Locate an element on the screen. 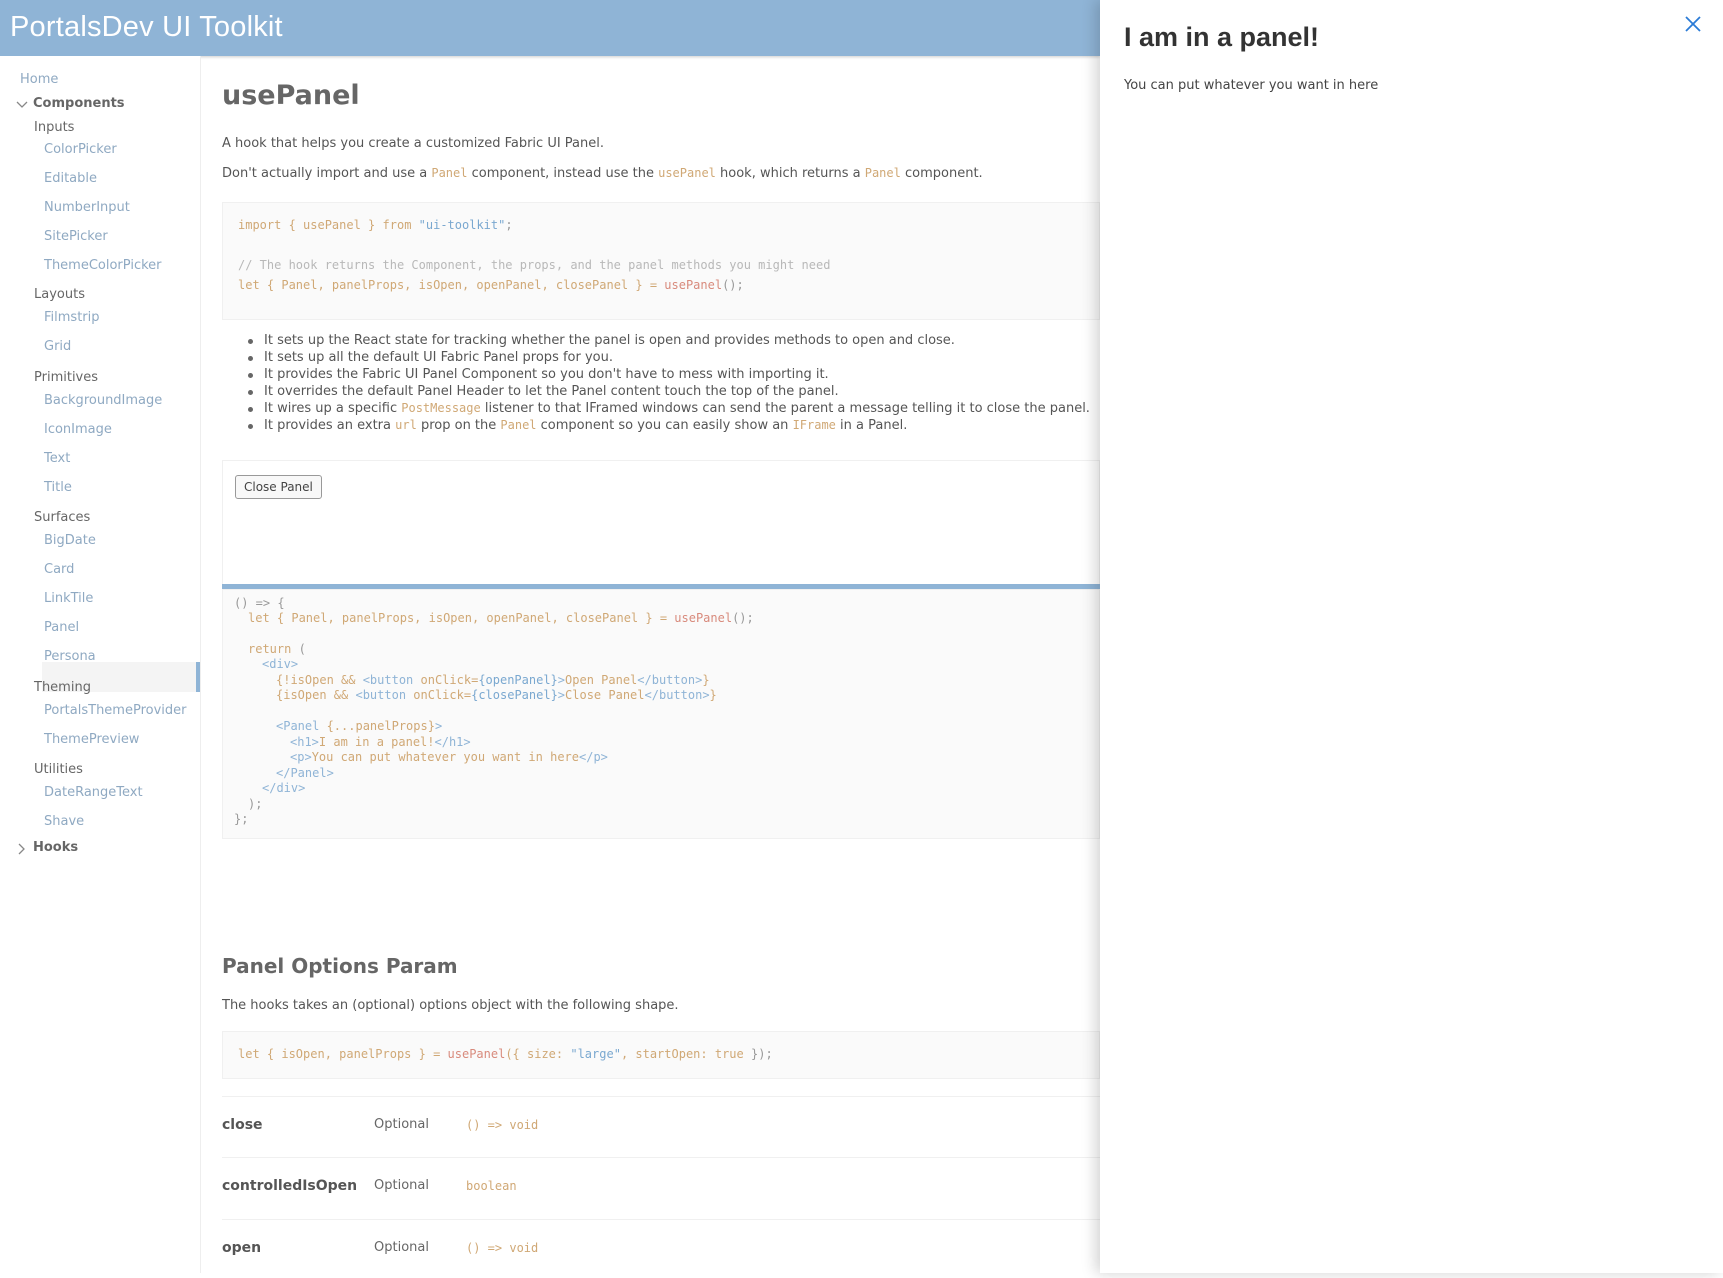 This screenshot has width=1723, height=1278. sidebar-section-utilities: Utilities is located at coordinates (58, 769).